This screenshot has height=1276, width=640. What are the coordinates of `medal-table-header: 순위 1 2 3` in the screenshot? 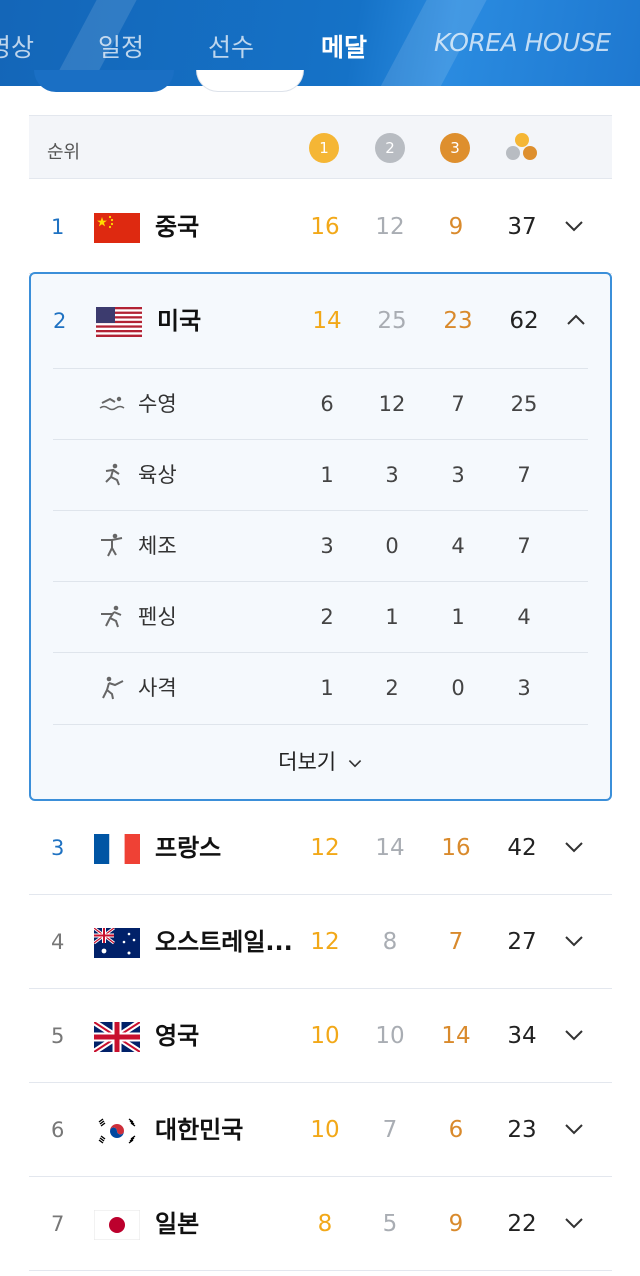 It's located at (320, 147).